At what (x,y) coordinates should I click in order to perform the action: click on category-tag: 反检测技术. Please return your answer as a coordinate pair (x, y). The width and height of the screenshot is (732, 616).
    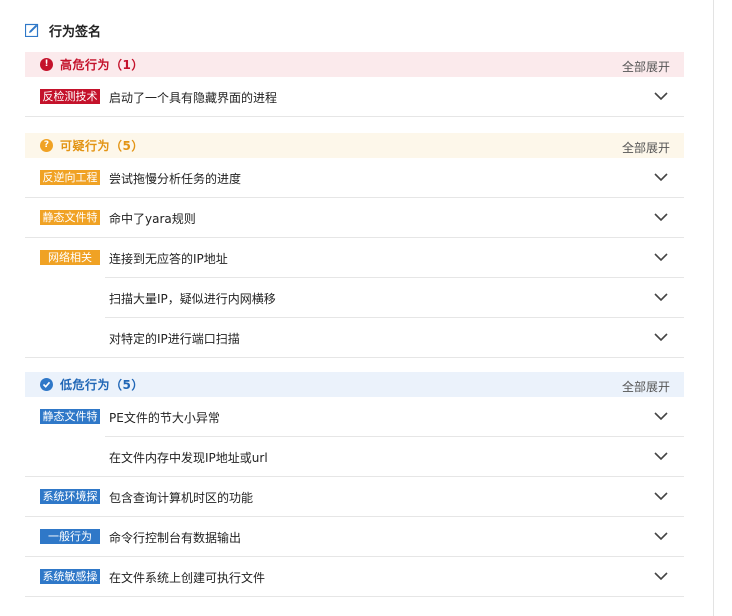
    Looking at the image, I should click on (70, 96).